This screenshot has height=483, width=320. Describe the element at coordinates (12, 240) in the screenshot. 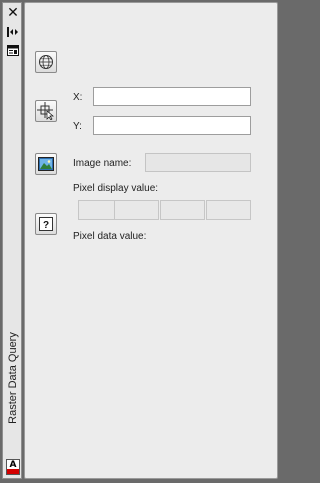

I see `palette-title-strip: ✕ Raster Data Query A` at that location.